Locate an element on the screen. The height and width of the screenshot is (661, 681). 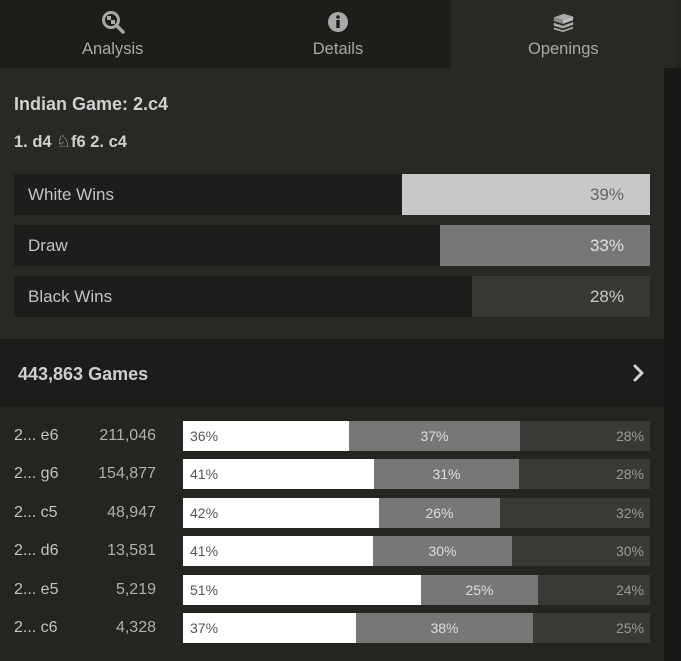
move-game-count: 211,046 is located at coordinates (127, 435).